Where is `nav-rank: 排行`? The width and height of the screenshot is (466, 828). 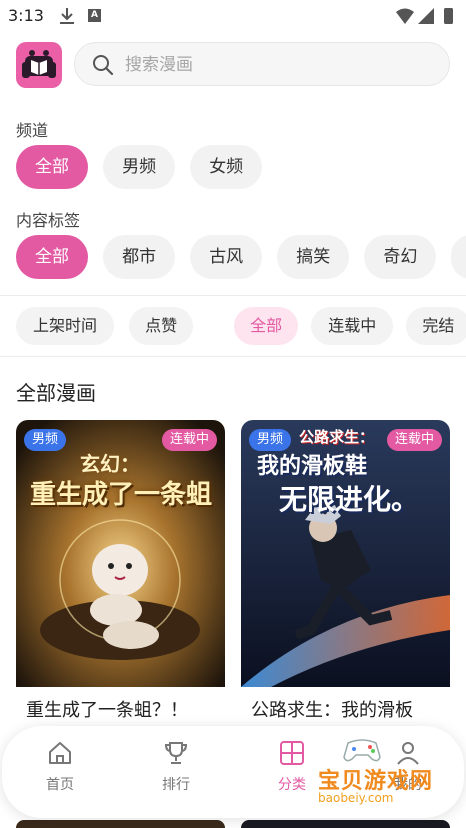 nav-rank: 排行 is located at coordinates (176, 767).